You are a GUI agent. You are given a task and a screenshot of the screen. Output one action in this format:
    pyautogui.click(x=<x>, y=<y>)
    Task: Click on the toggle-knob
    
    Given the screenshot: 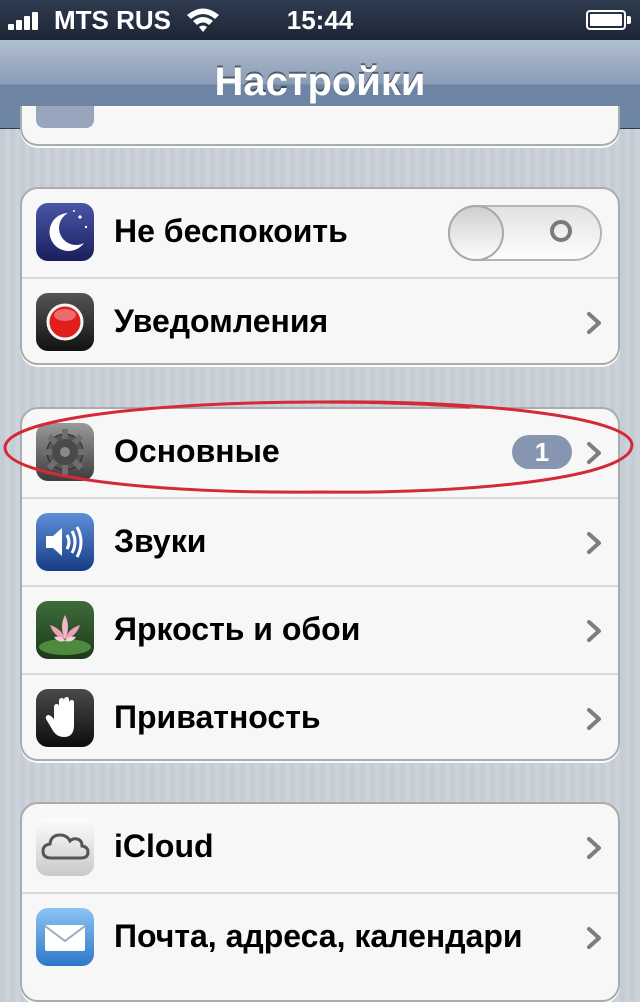 What is the action you would take?
    pyautogui.click(x=476, y=233)
    